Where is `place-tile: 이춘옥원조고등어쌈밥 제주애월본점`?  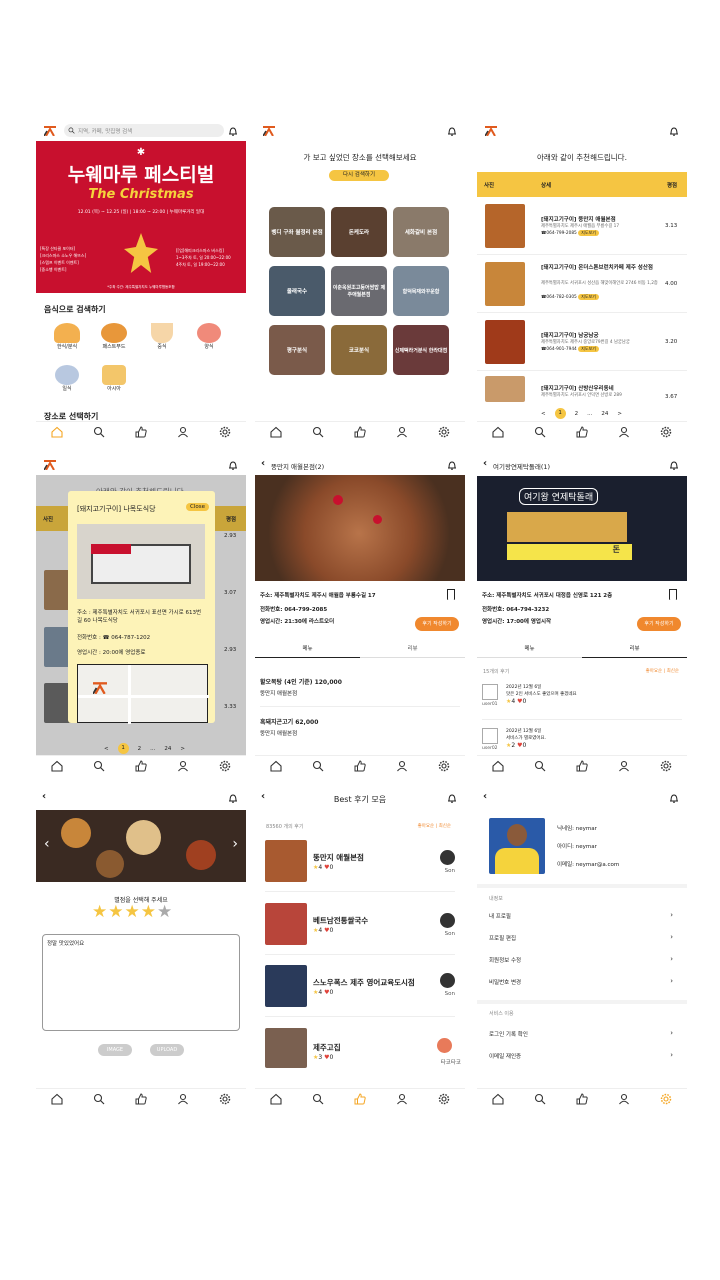 place-tile: 이춘옥원조고등어쌈밥 제주애월본점 is located at coordinates (359, 291).